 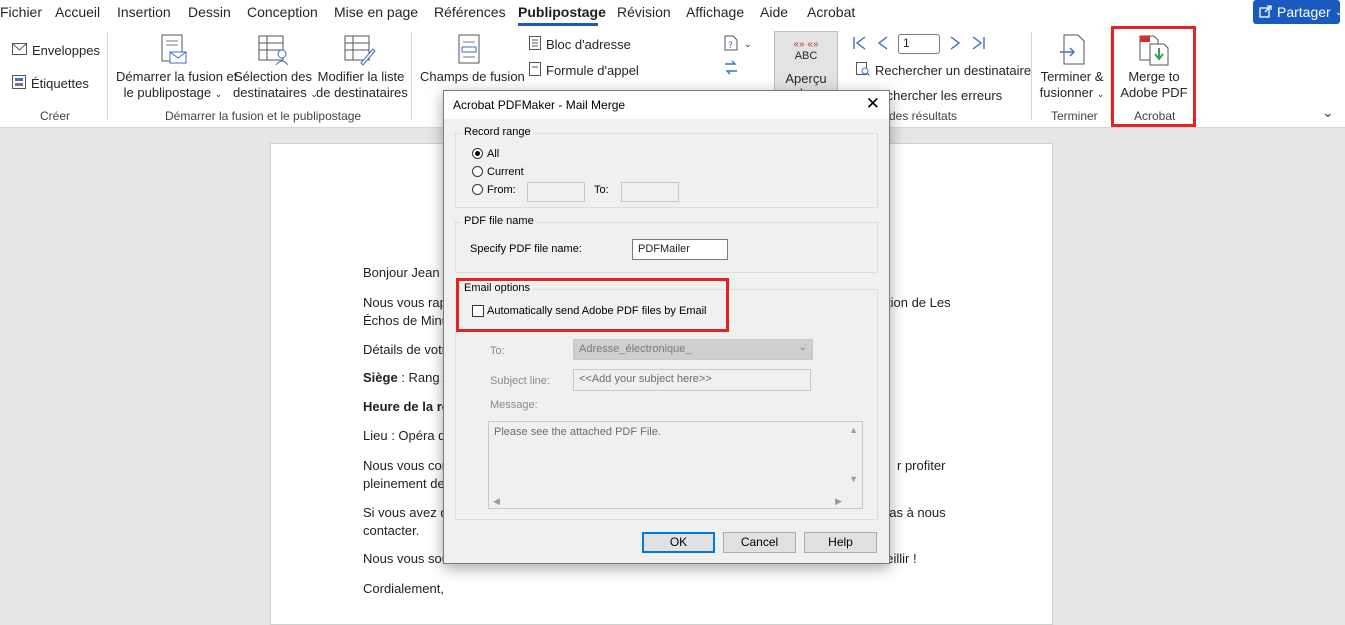 I want to click on select-recipients-line2: destinataires, so click(x=270, y=92).